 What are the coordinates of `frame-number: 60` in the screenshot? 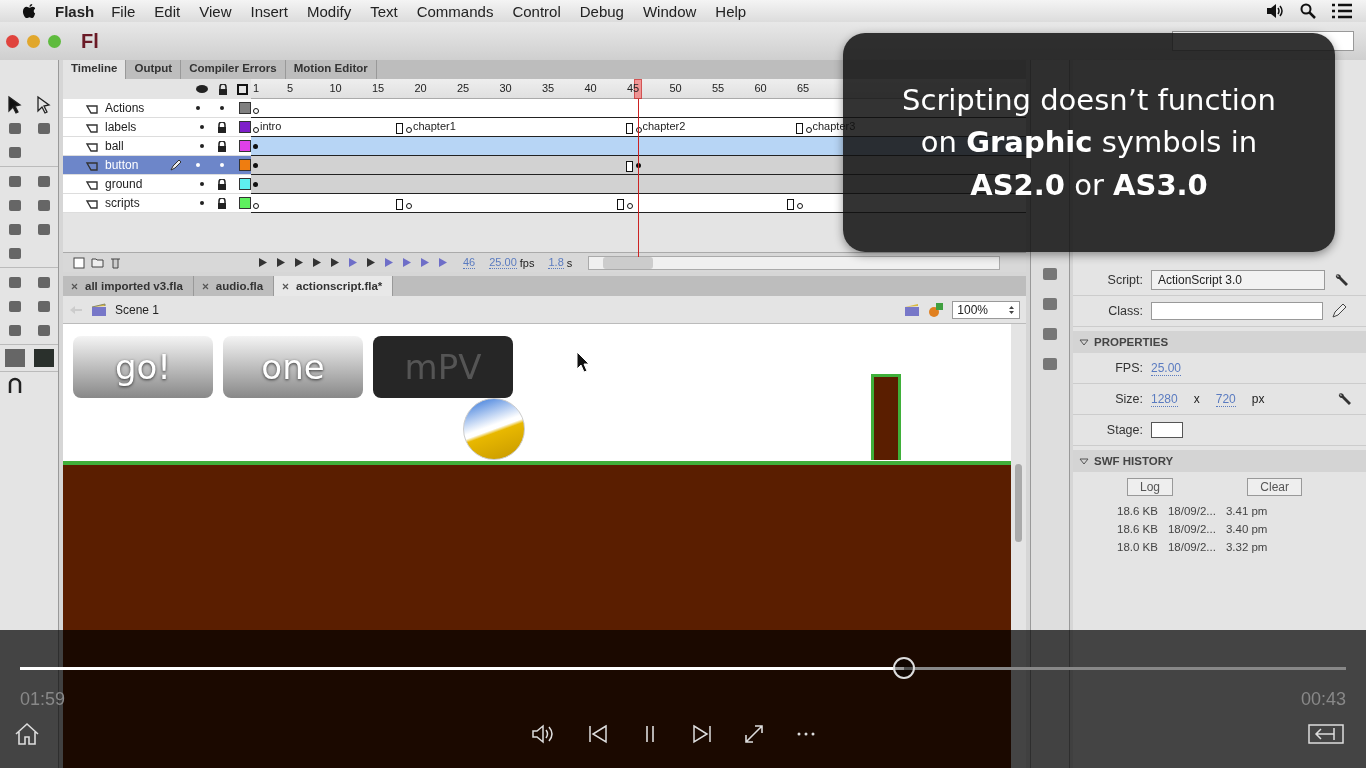 It's located at (760, 88).